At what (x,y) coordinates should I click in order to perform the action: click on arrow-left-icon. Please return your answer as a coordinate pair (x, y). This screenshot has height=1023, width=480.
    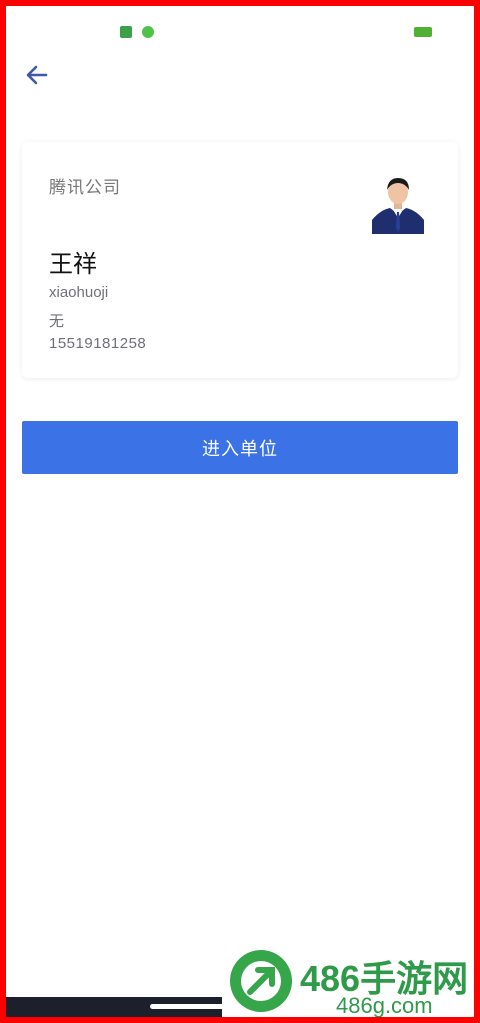
    Looking at the image, I should click on (37, 75).